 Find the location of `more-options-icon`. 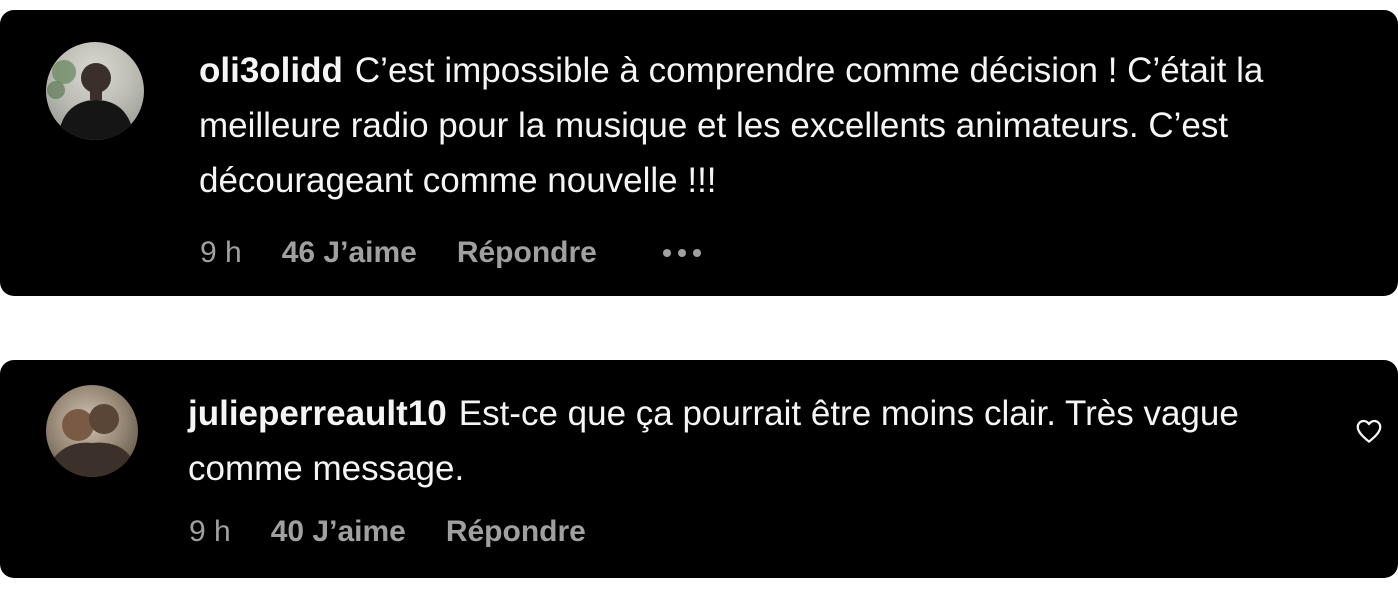

more-options-icon is located at coordinates (681, 253).